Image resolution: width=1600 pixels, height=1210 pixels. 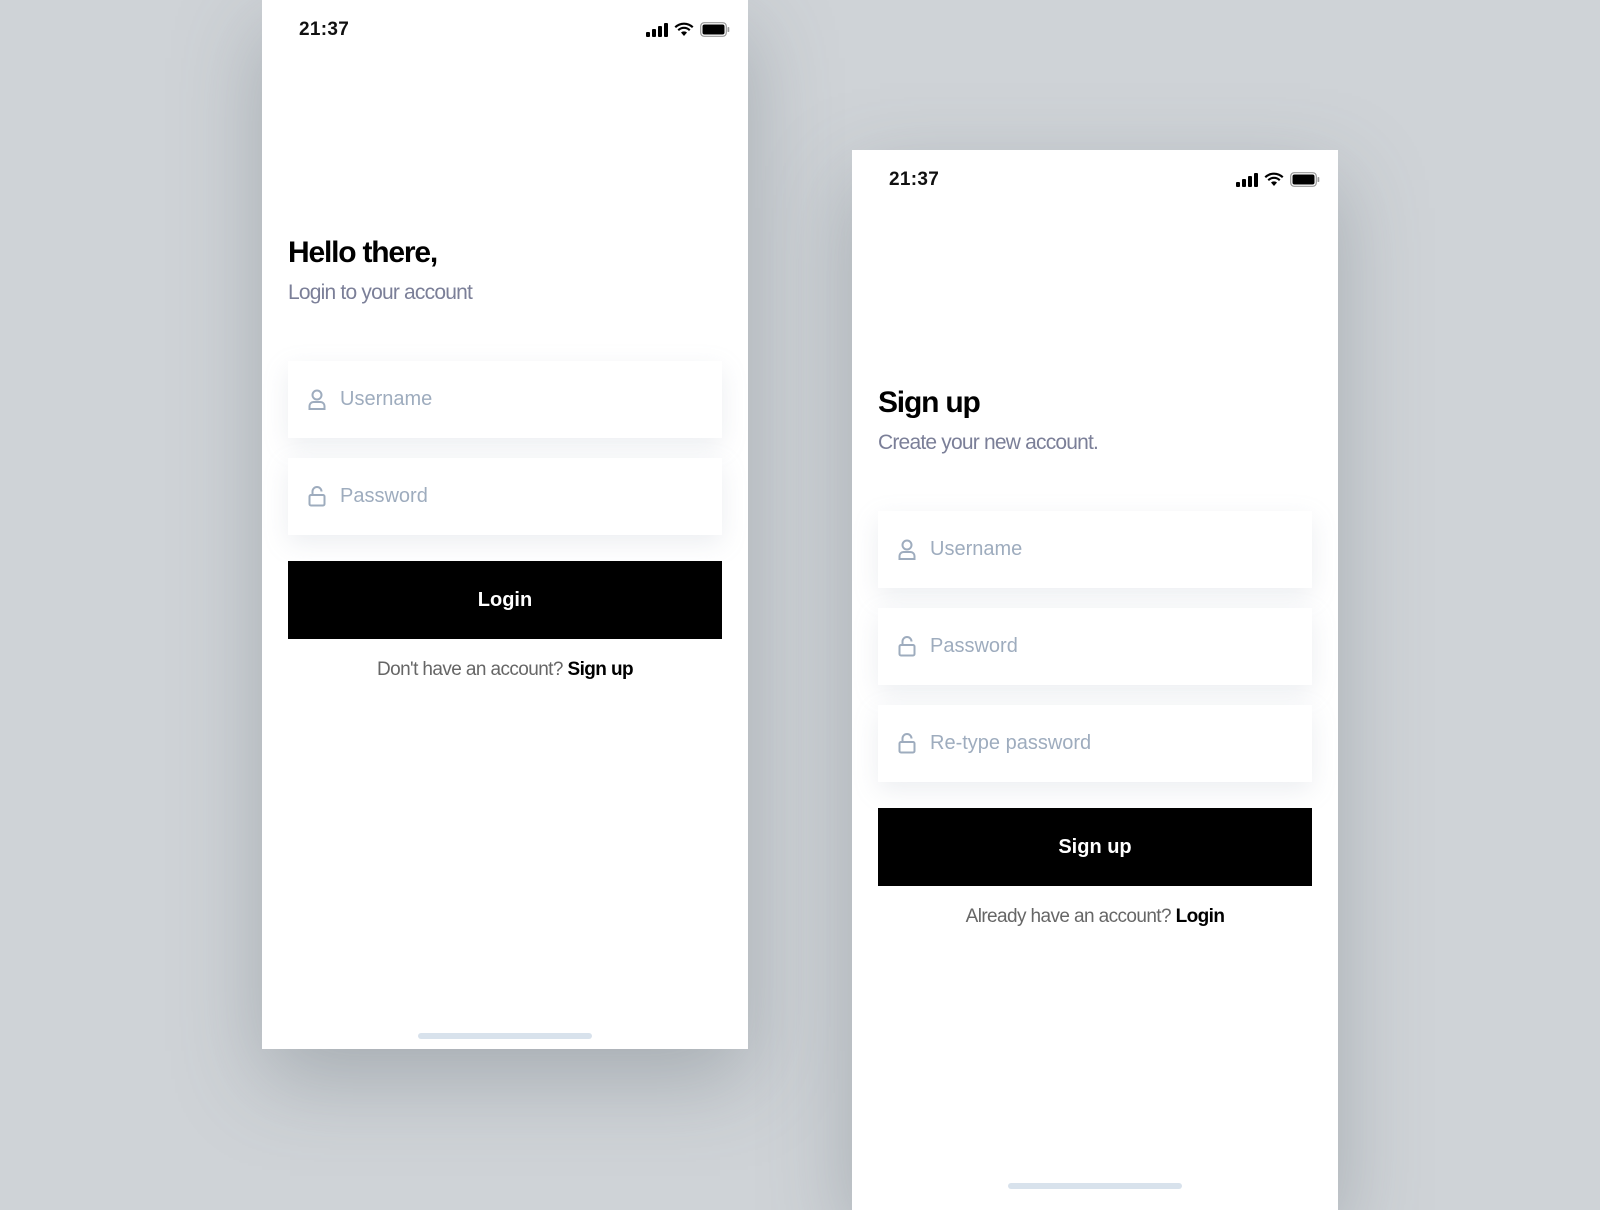 I want to click on signup-button: Sign up, so click(x=1095, y=847).